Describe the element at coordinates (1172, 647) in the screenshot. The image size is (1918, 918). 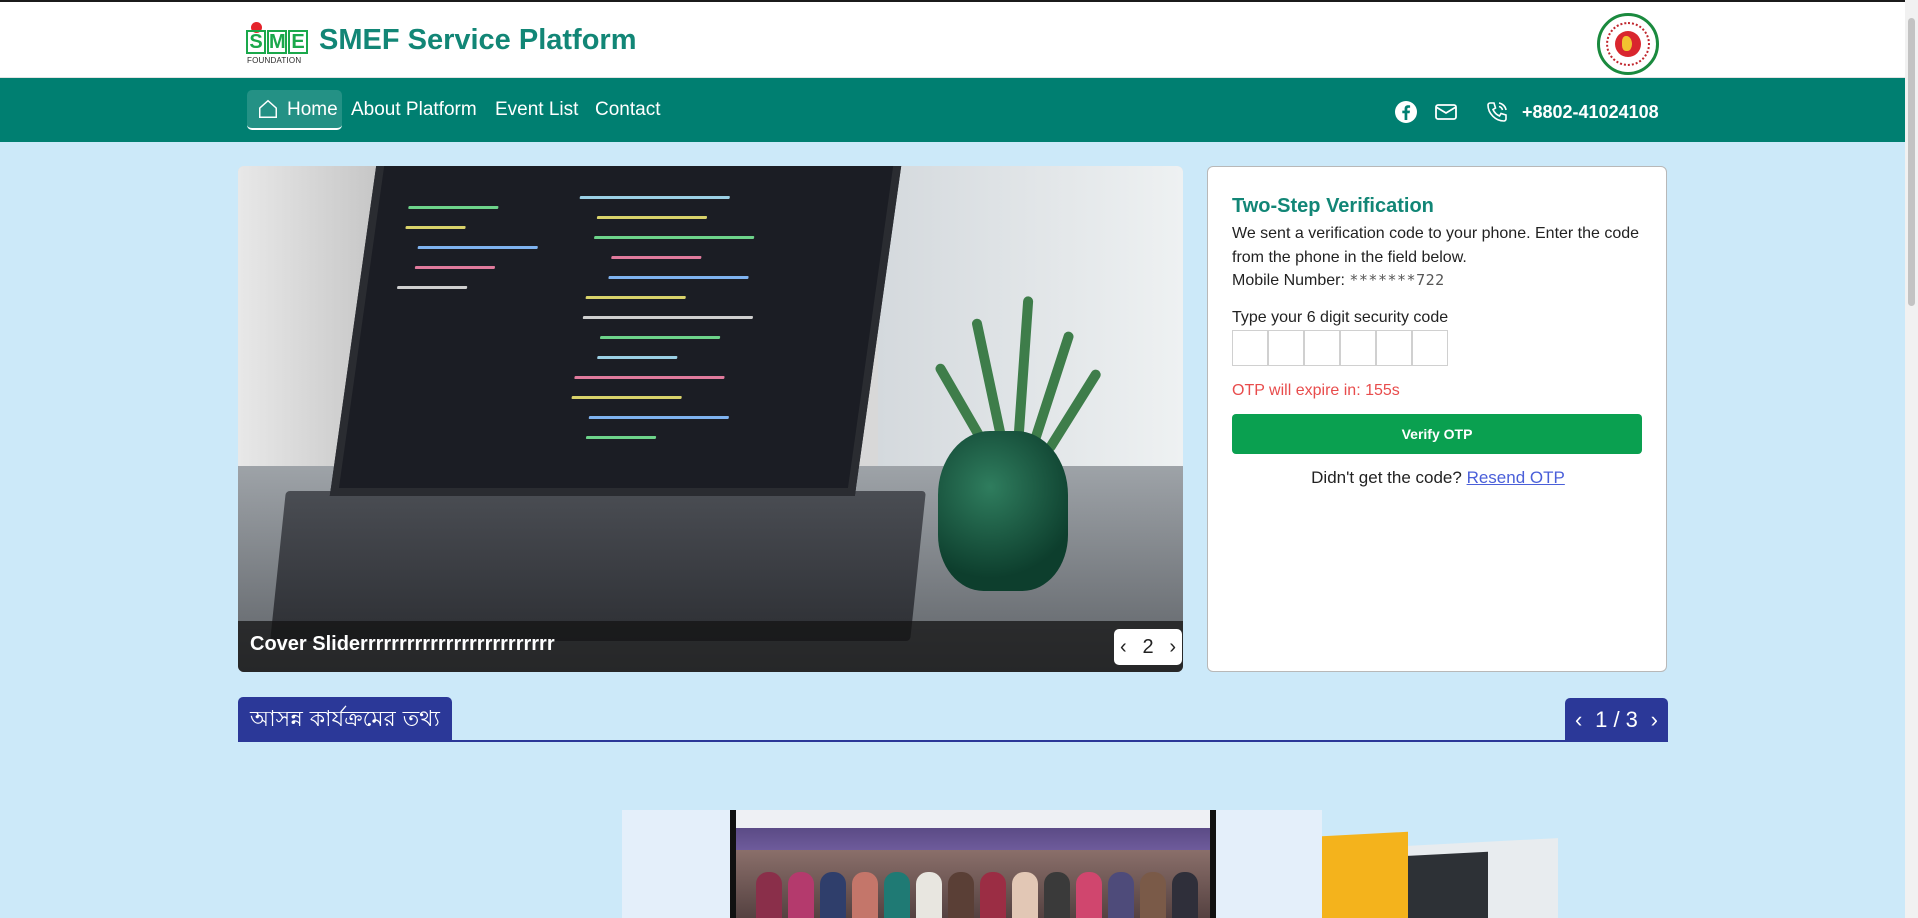
I see `slide-next-button: ›` at that location.